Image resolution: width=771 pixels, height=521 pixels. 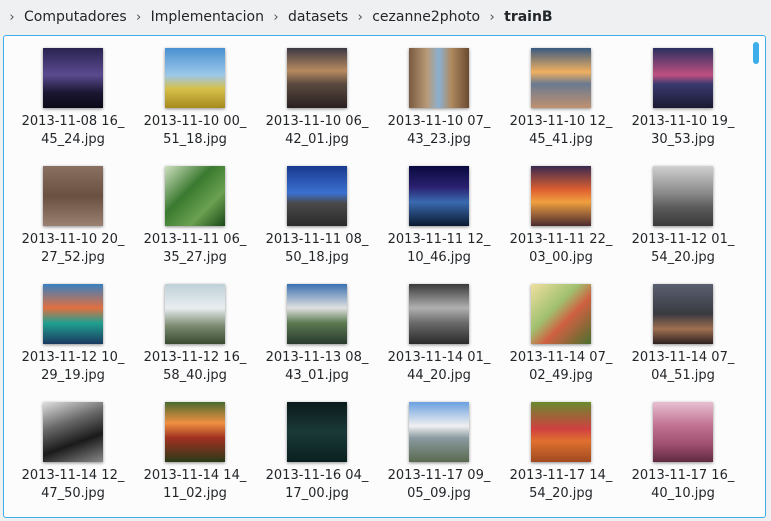 I want to click on file-item: 2013-11-16 04_ 17_00.jpg, so click(x=317, y=457).